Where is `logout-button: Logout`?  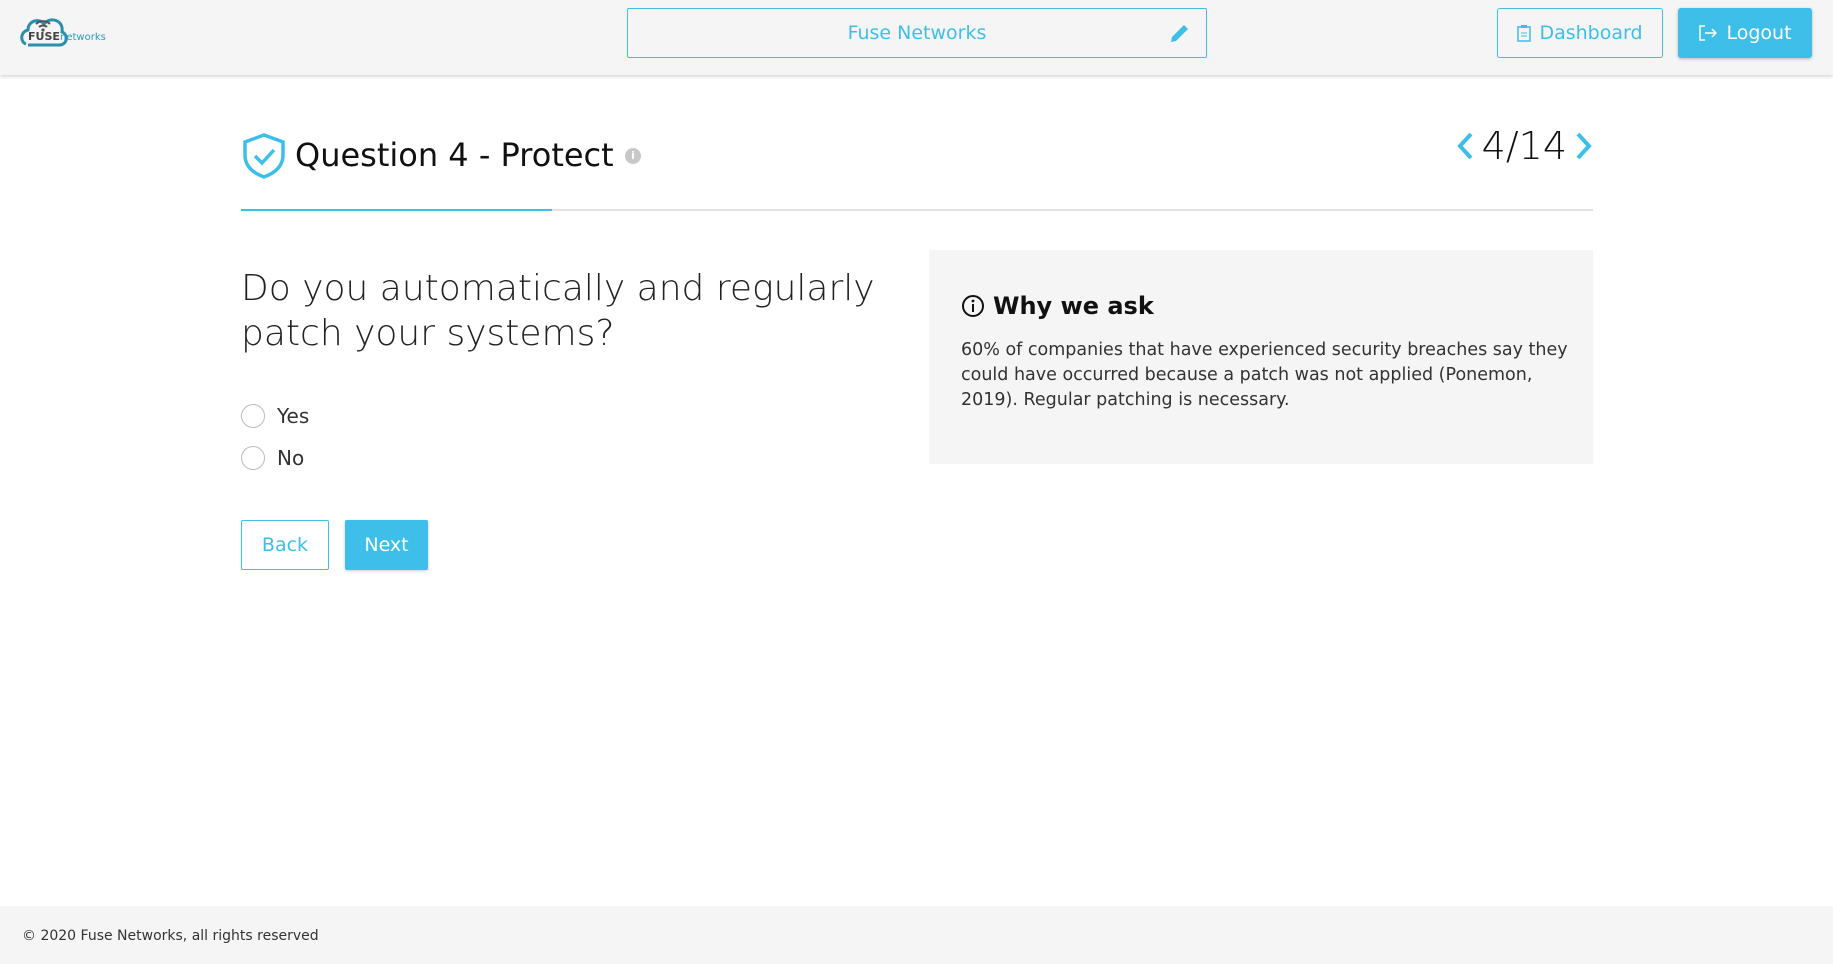
logout-button: Logout is located at coordinates (1745, 33).